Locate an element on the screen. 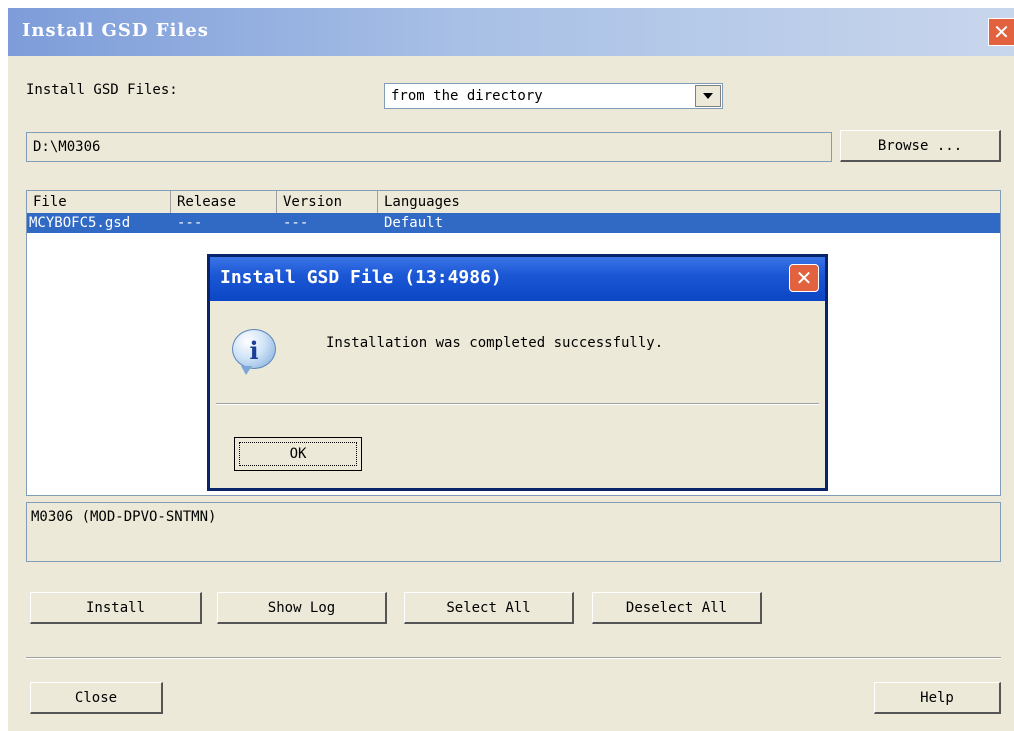 The width and height of the screenshot is (1014, 731). help-button: Help is located at coordinates (937, 698).